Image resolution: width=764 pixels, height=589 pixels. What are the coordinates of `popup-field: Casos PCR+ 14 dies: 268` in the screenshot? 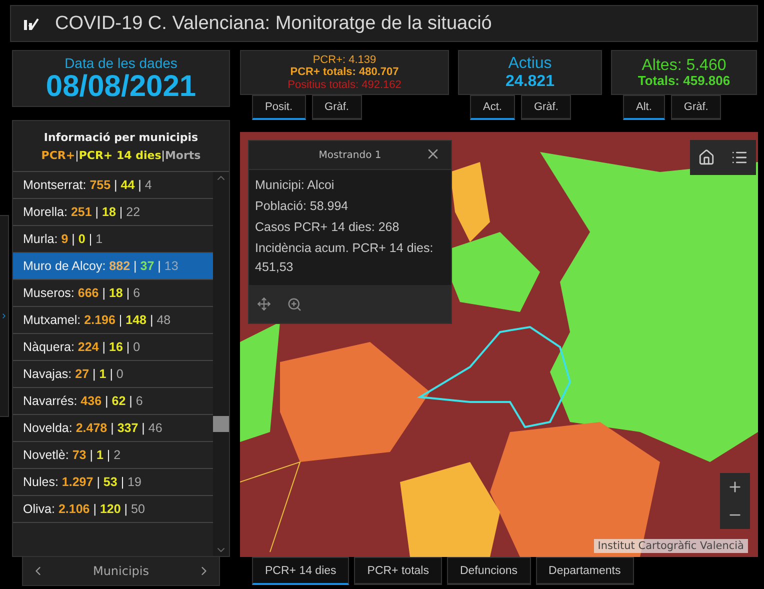 It's located at (350, 227).